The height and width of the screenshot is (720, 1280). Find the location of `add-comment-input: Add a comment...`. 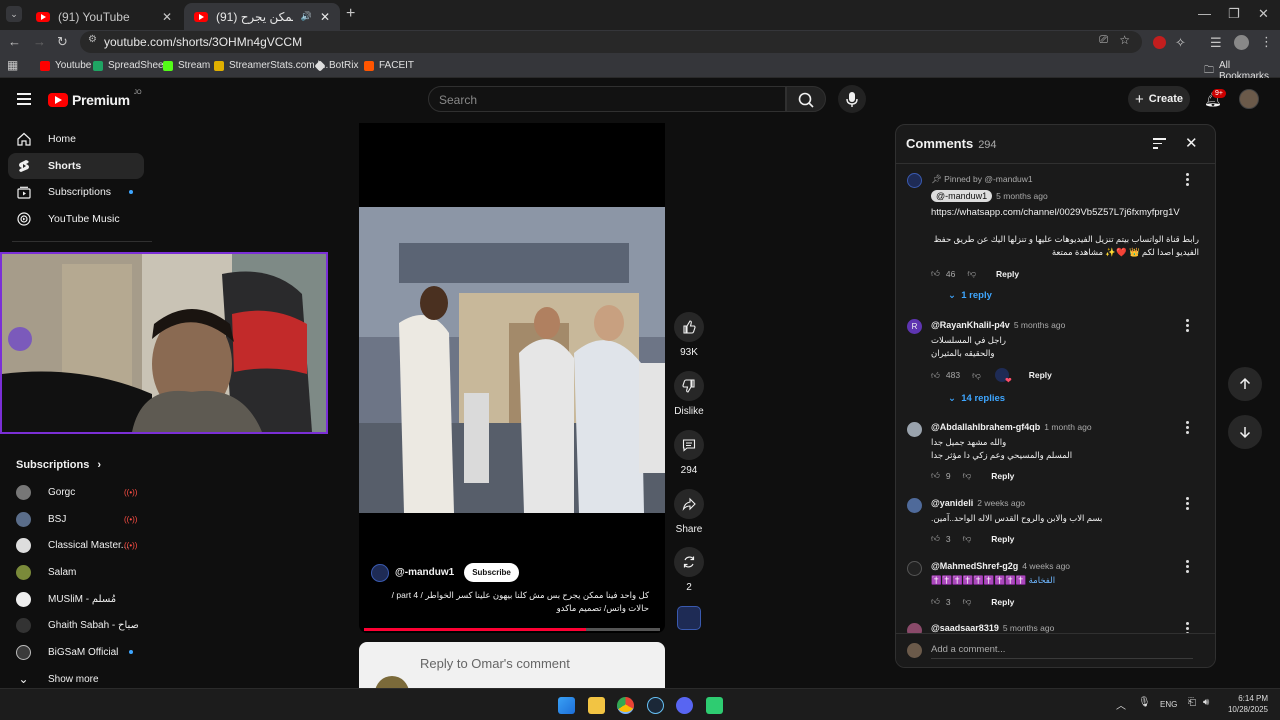

add-comment-input: Add a comment... is located at coordinates (1062, 651).